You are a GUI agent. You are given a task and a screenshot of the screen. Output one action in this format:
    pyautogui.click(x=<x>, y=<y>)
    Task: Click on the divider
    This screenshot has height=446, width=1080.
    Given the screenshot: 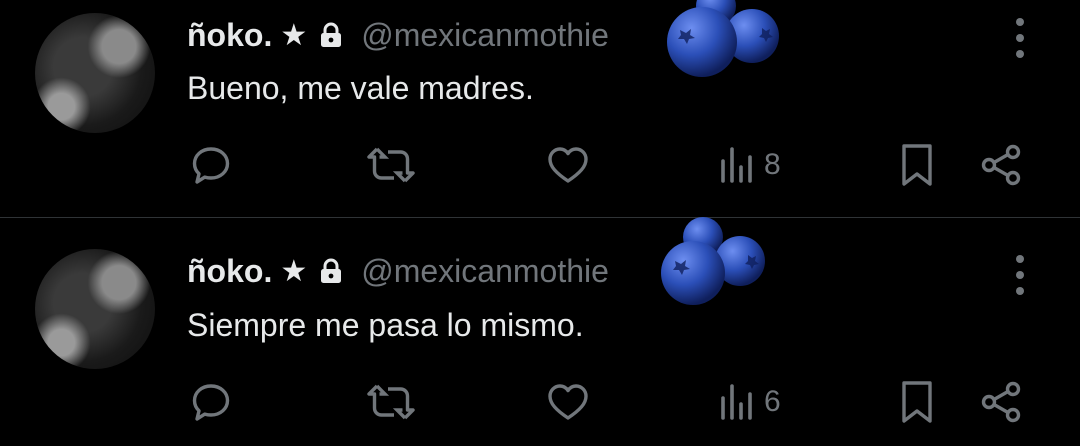 What is the action you would take?
    pyautogui.click(x=540, y=217)
    